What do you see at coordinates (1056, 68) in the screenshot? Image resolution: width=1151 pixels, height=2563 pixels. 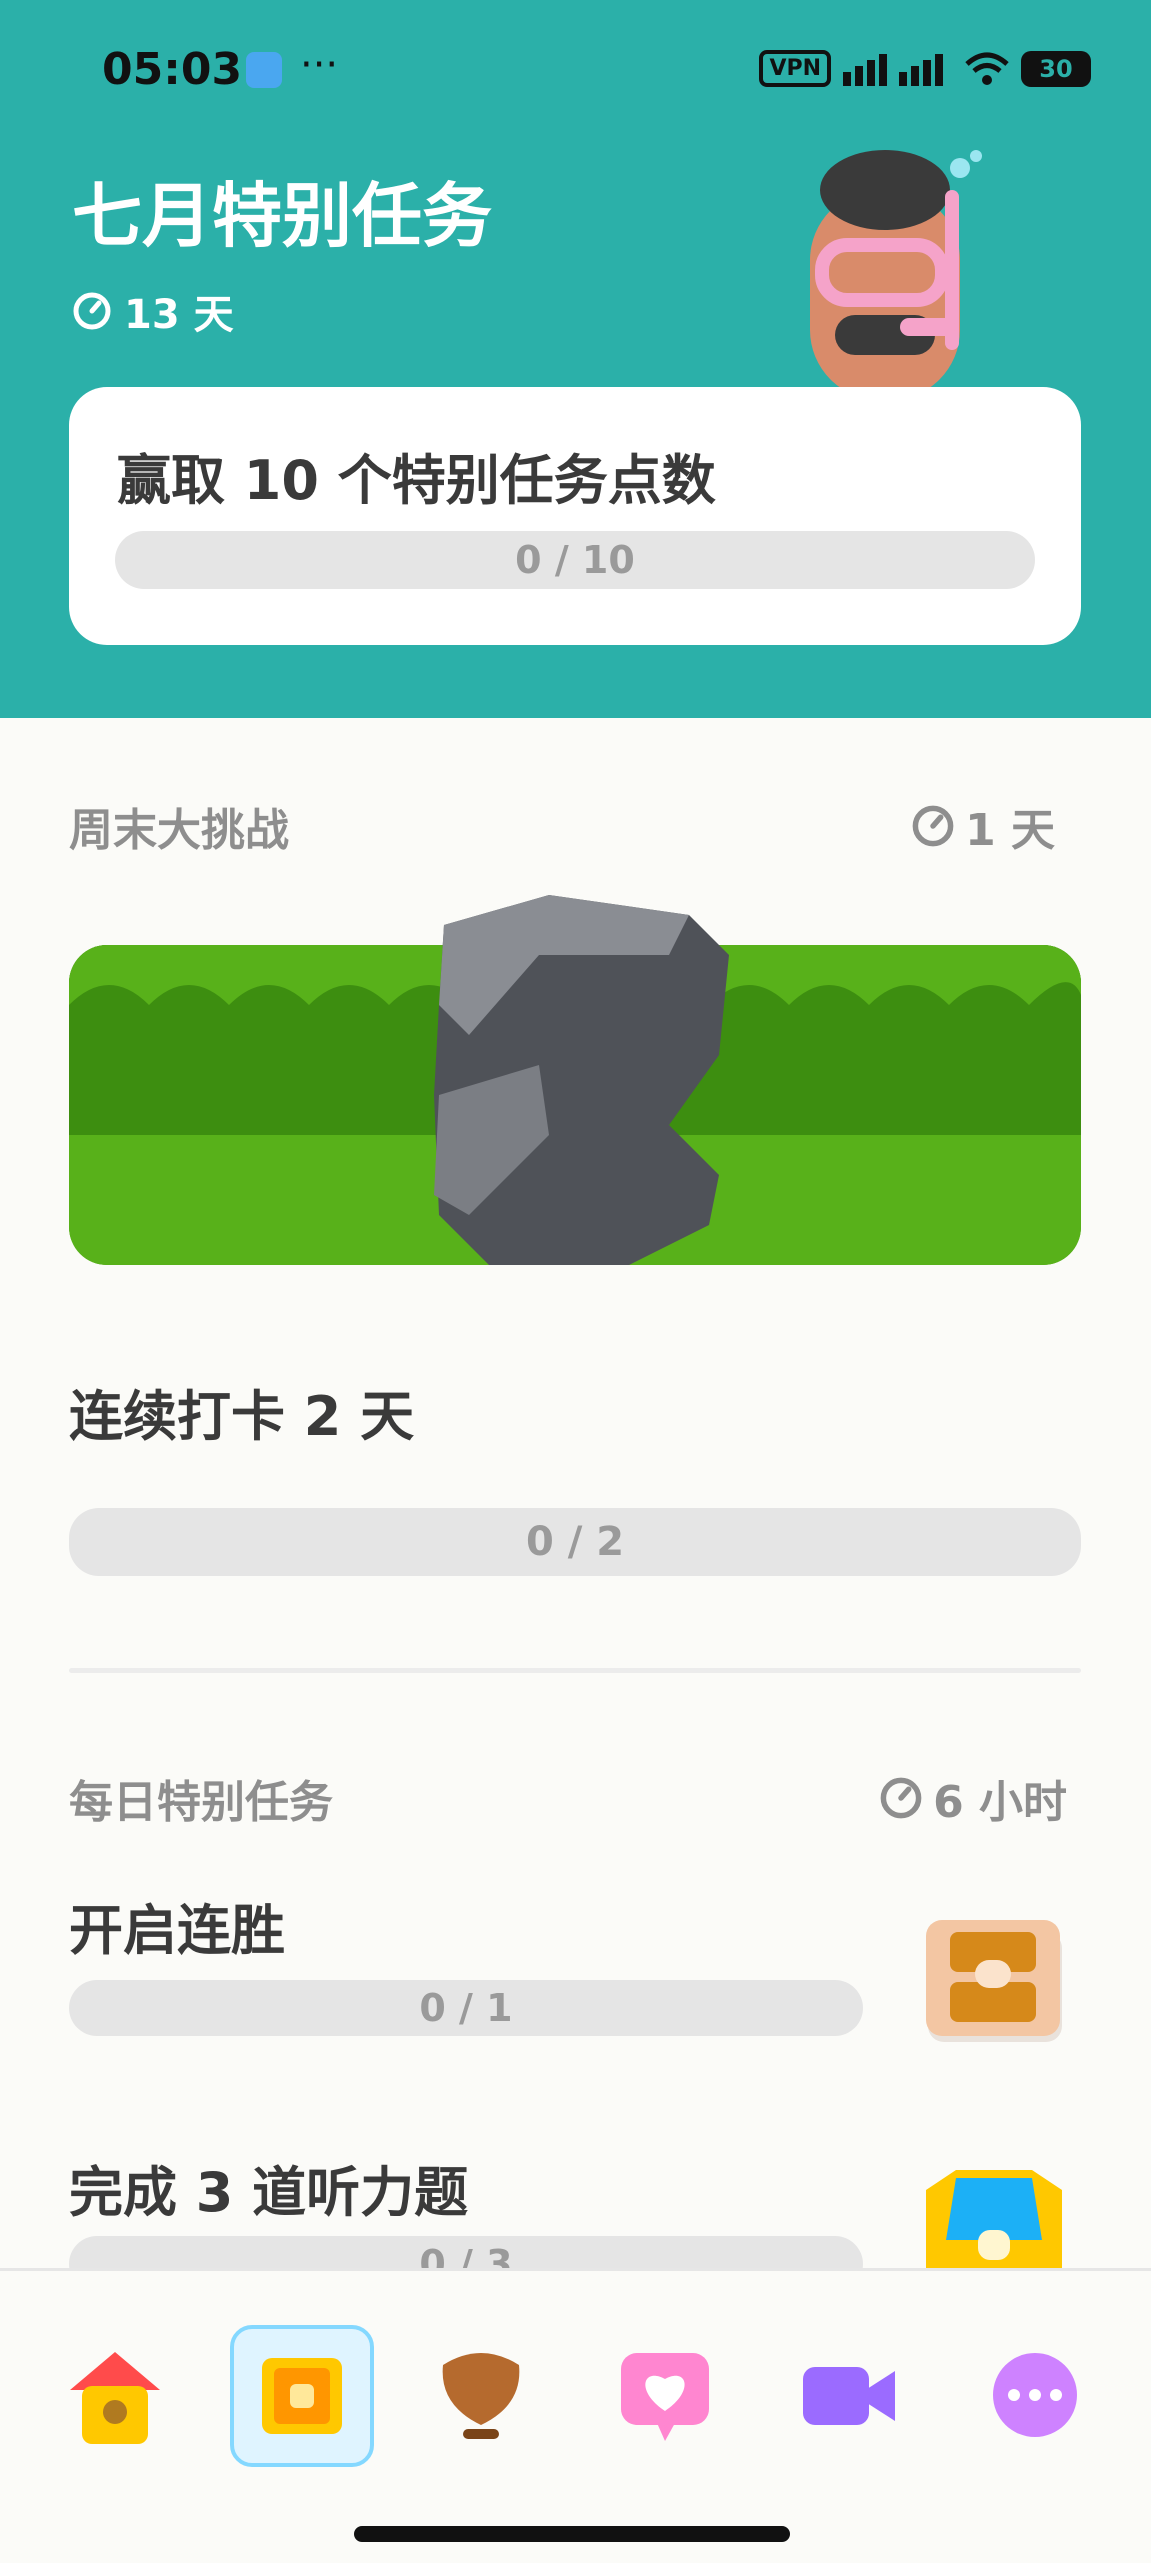 I see `battery-icon: 30` at bounding box center [1056, 68].